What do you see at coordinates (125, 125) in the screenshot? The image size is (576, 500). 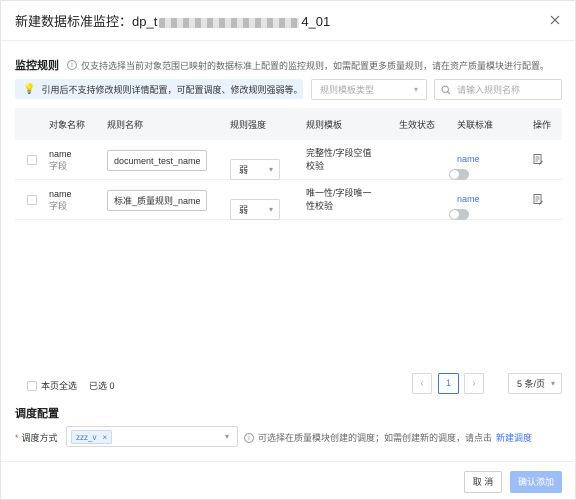 I see `header-rule-name: 规则名称` at bounding box center [125, 125].